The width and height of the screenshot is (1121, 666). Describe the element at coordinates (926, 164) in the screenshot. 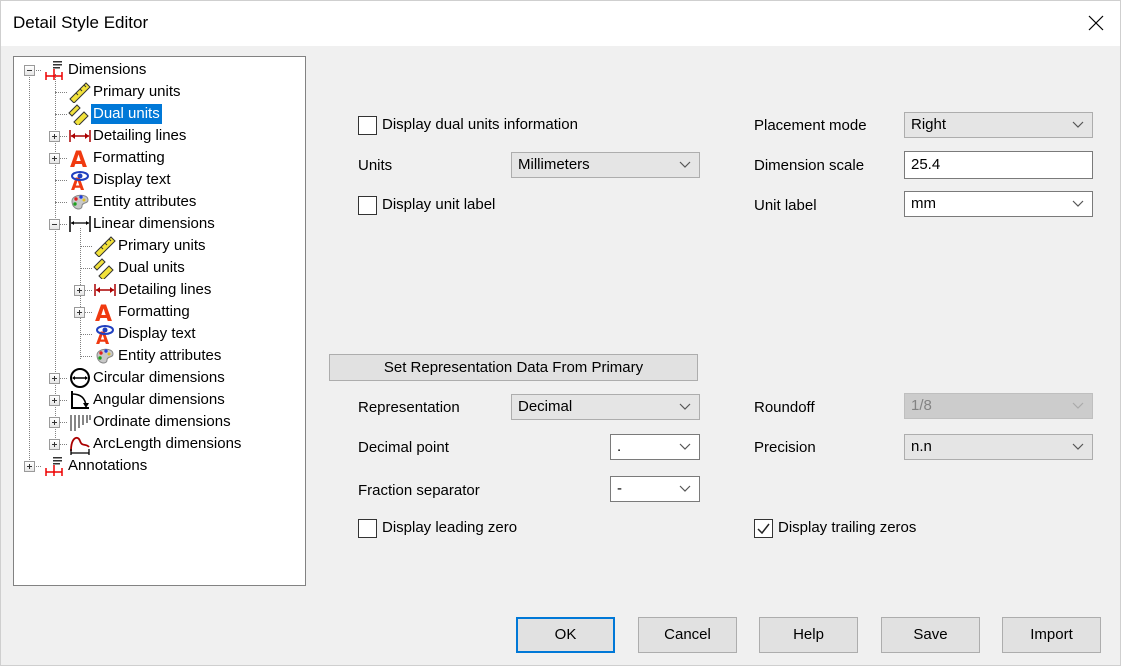

I see `dimension-scale-value: 25.4` at that location.